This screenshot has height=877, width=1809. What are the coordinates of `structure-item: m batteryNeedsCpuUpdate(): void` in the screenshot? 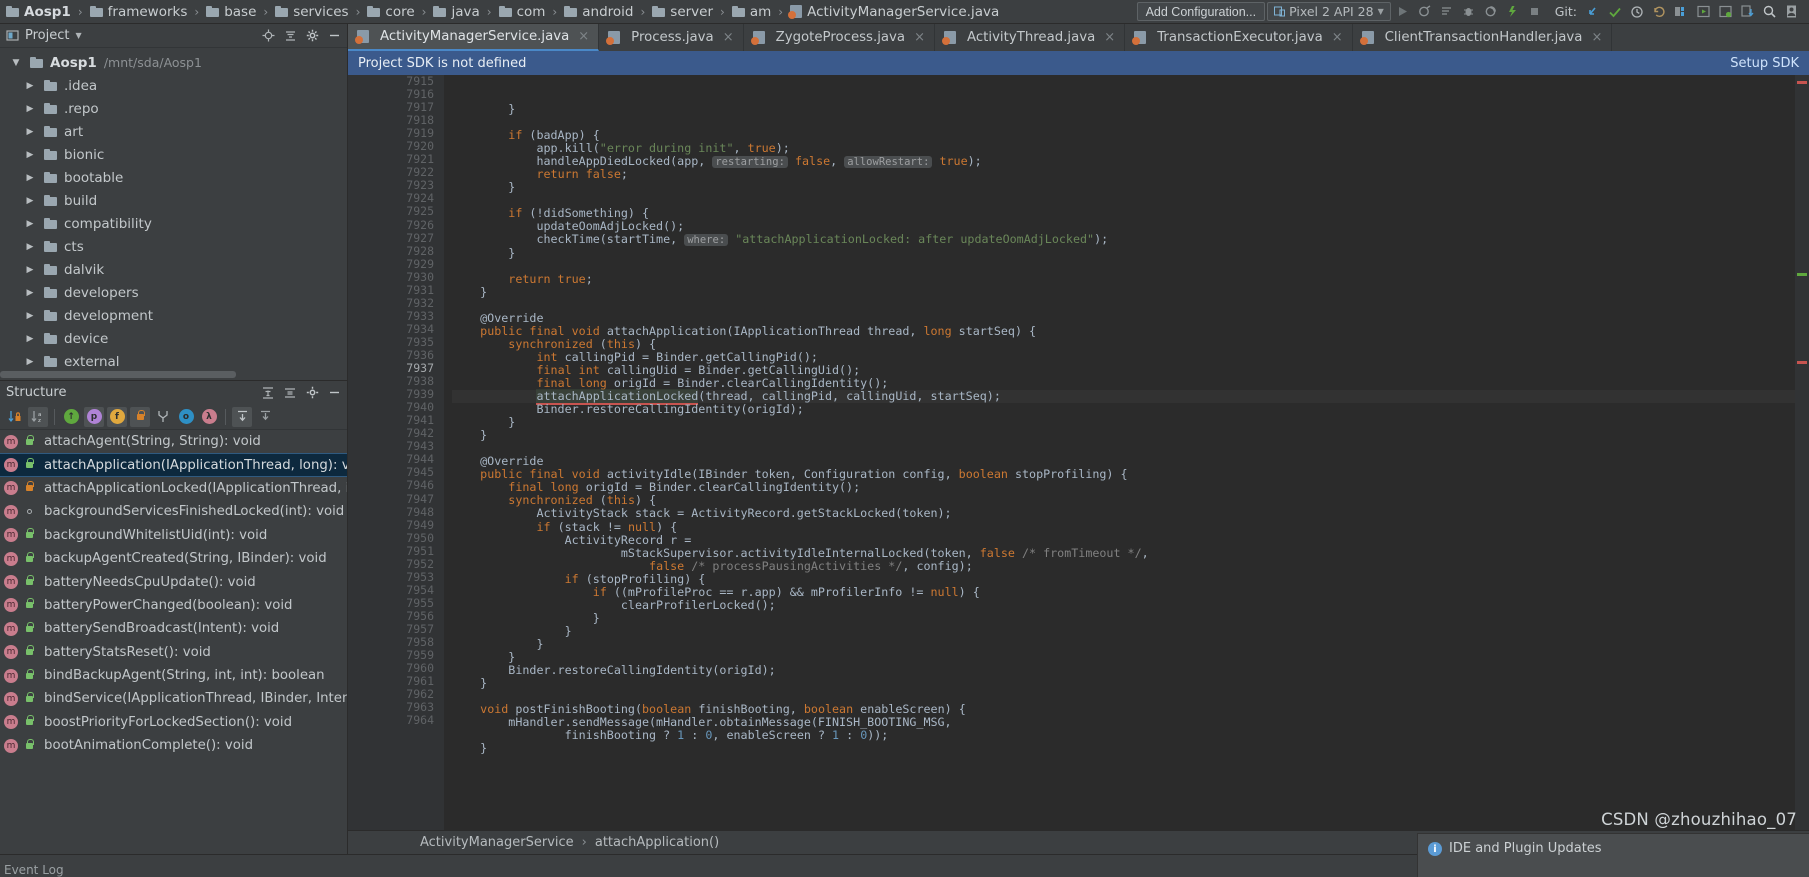 It's located at (173, 581).